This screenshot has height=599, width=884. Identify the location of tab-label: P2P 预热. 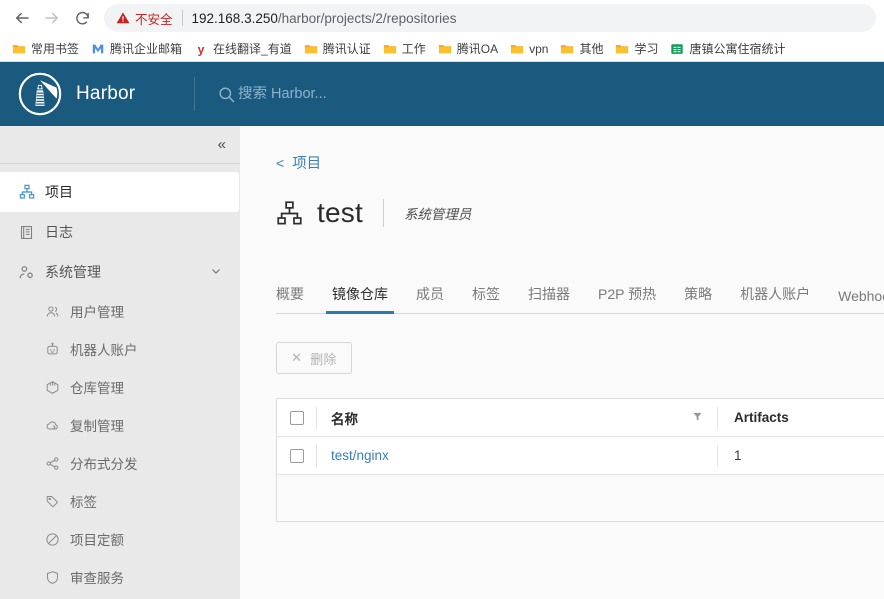
(627, 294).